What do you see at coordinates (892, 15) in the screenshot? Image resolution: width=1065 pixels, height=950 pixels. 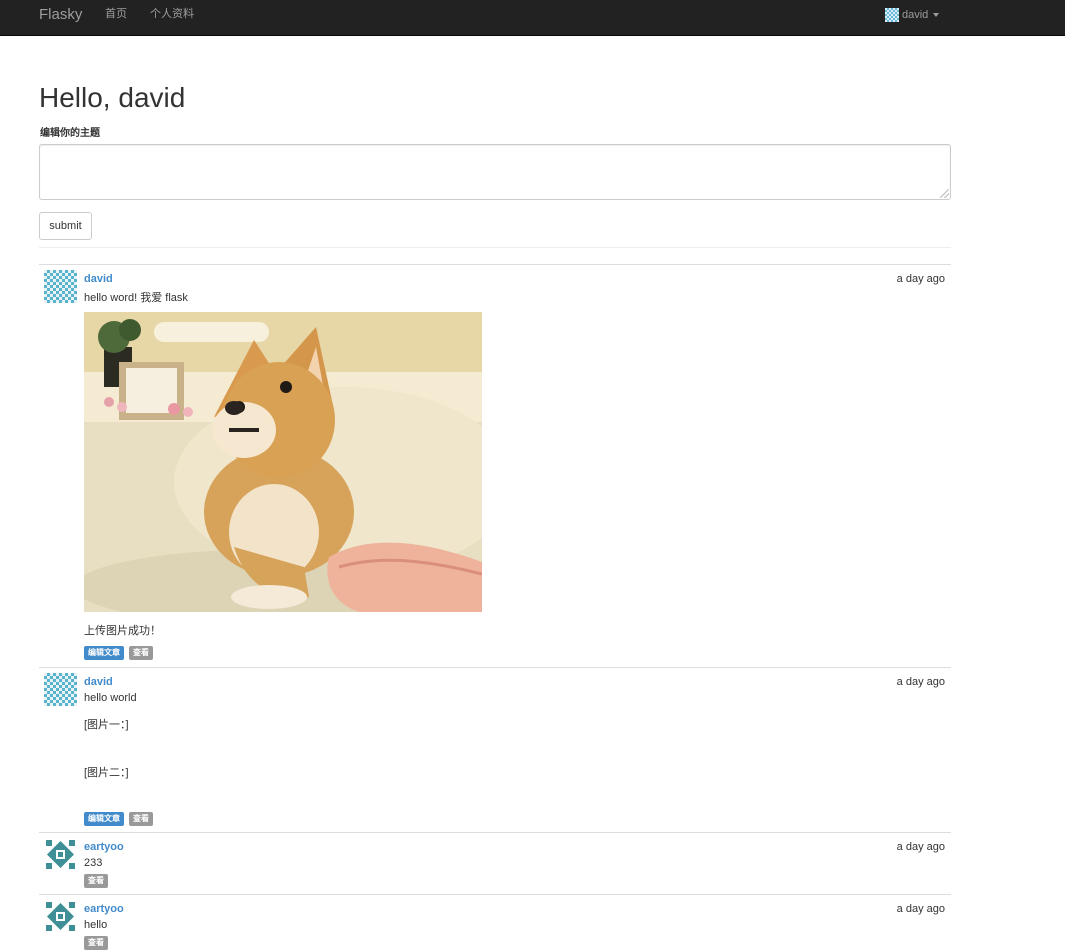 I see `user-avatar` at bounding box center [892, 15].